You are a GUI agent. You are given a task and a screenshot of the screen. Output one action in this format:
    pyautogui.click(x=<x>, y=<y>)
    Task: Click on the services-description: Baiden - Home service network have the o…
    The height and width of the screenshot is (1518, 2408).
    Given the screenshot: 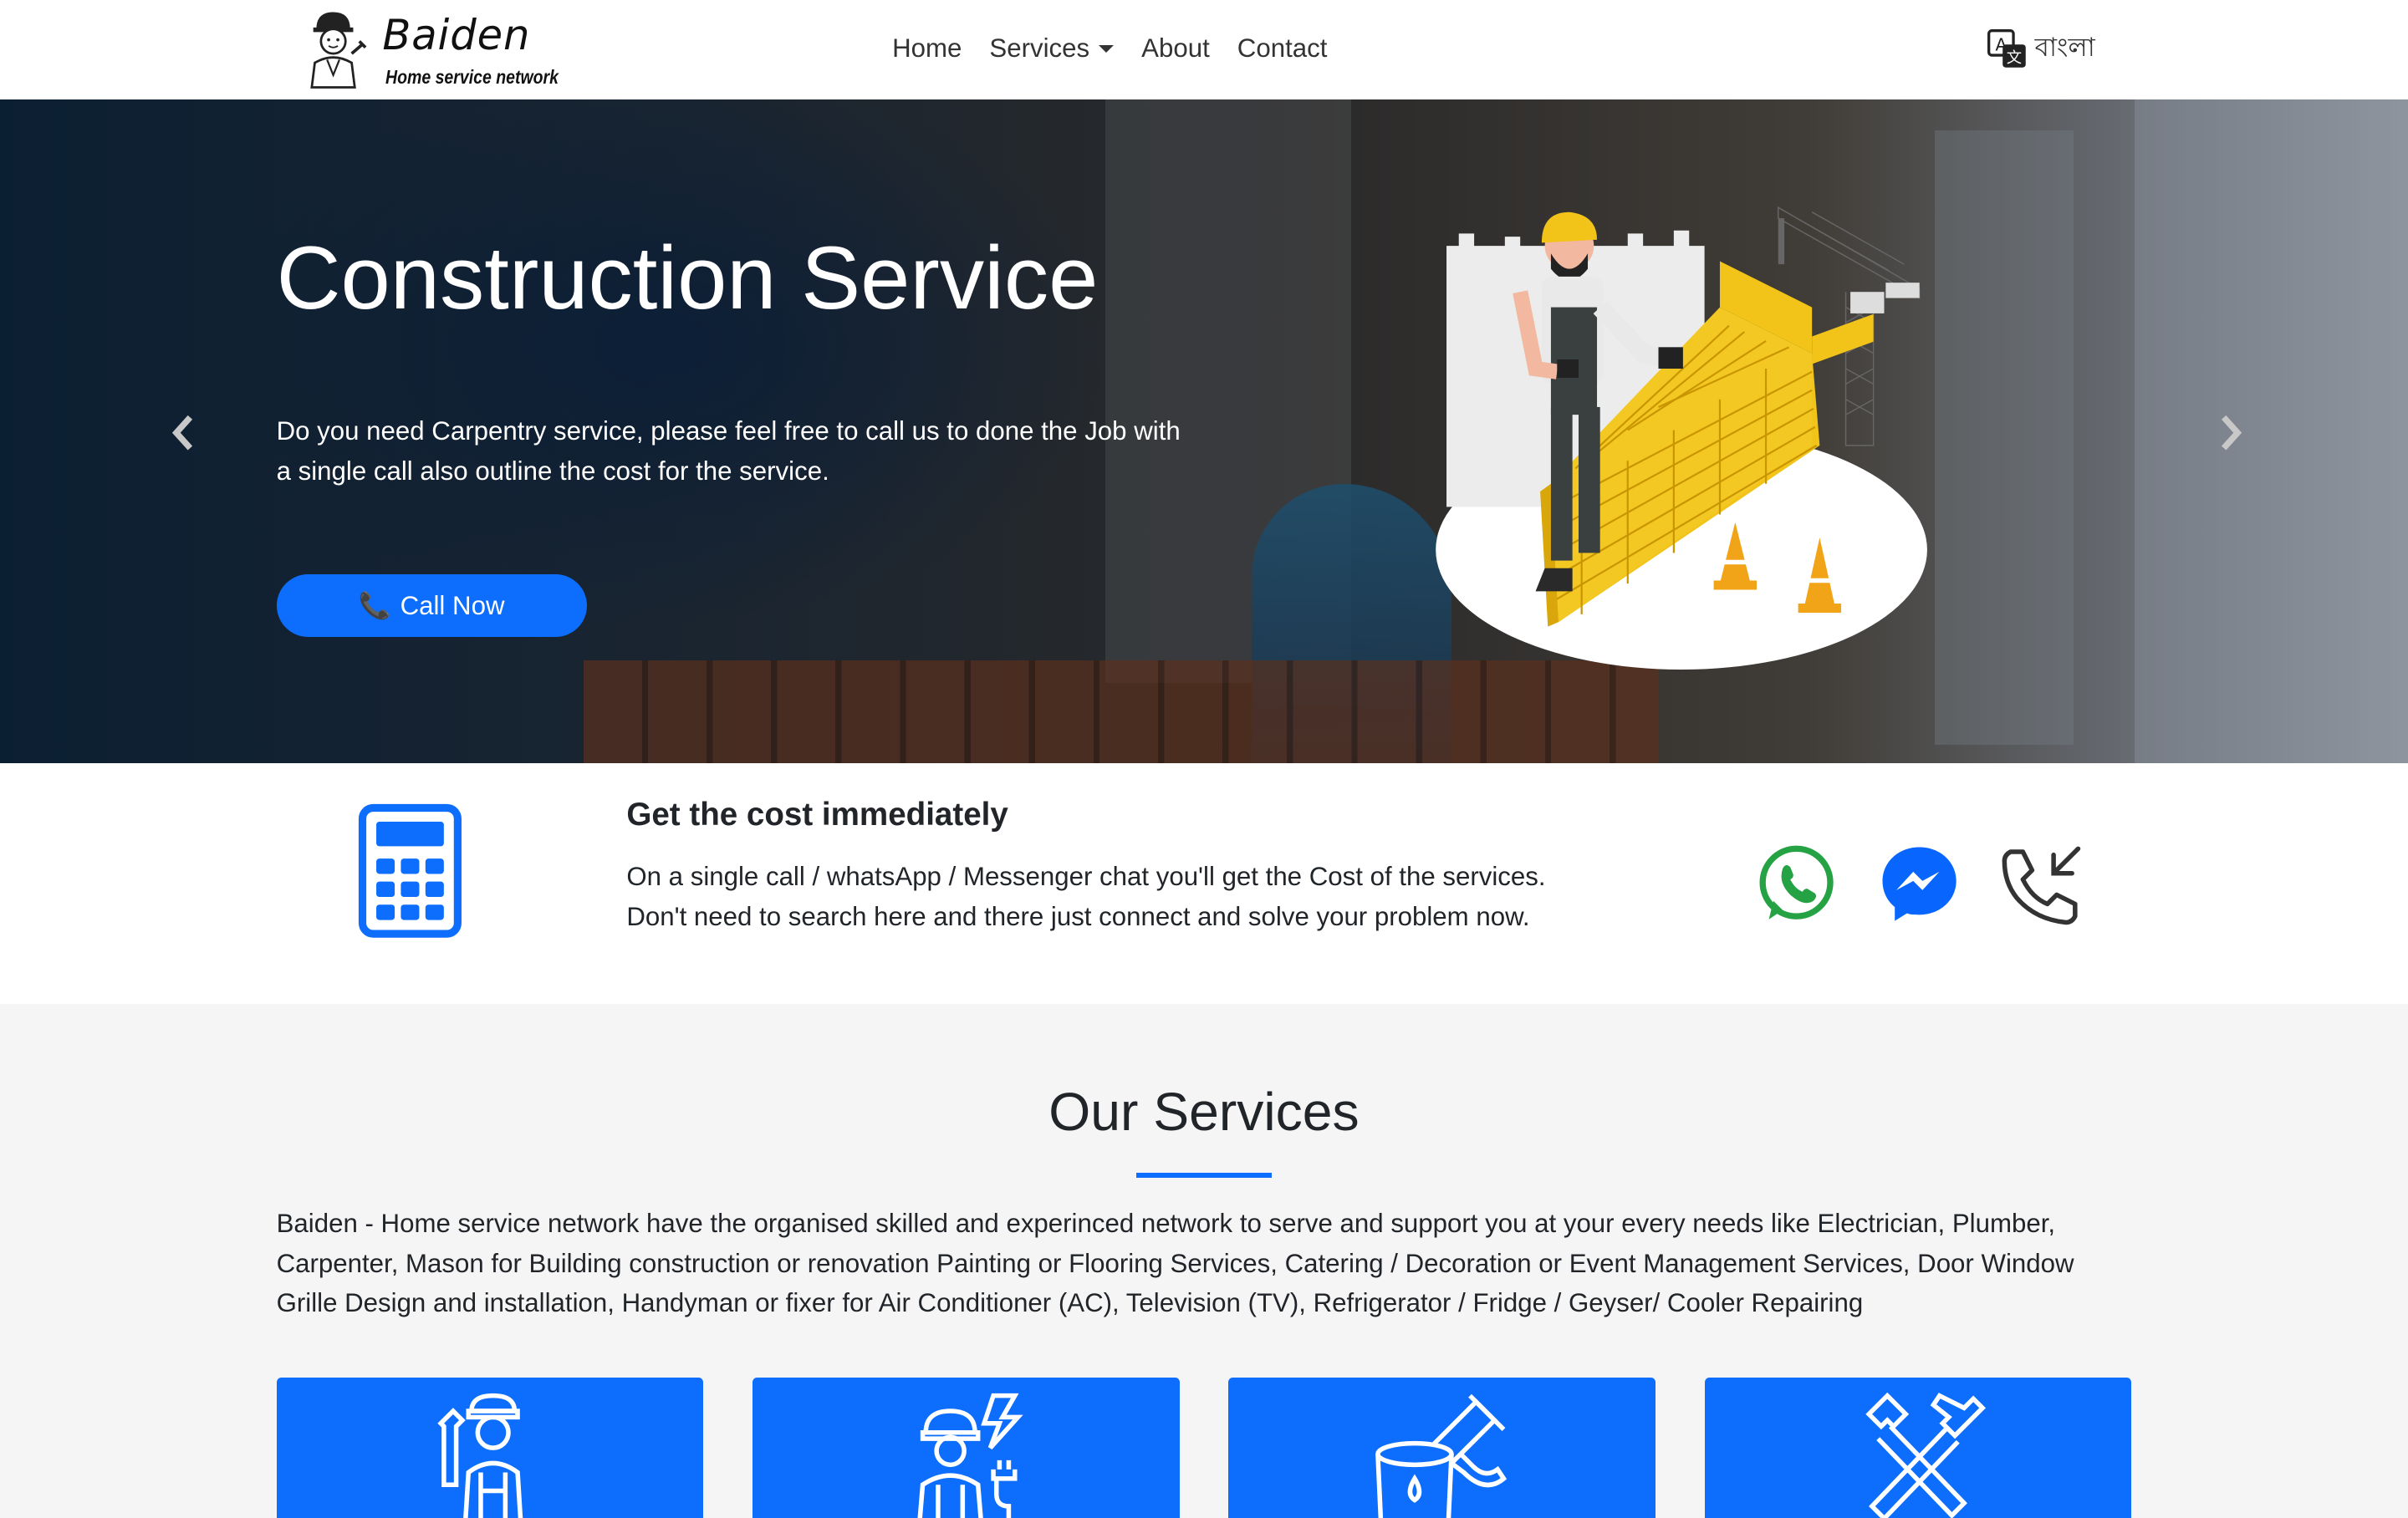 What is the action you would take?
    pyautogui.click(x=1175, y=1263)
    